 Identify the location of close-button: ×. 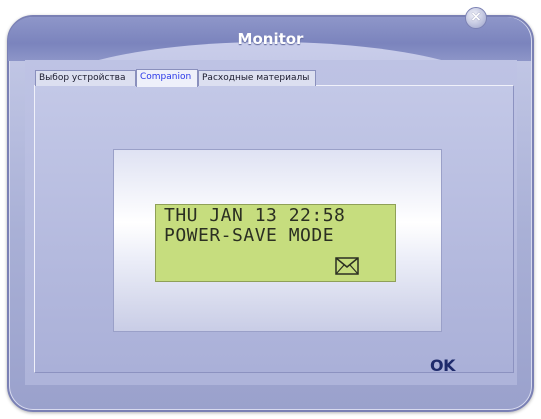
(476, 18).